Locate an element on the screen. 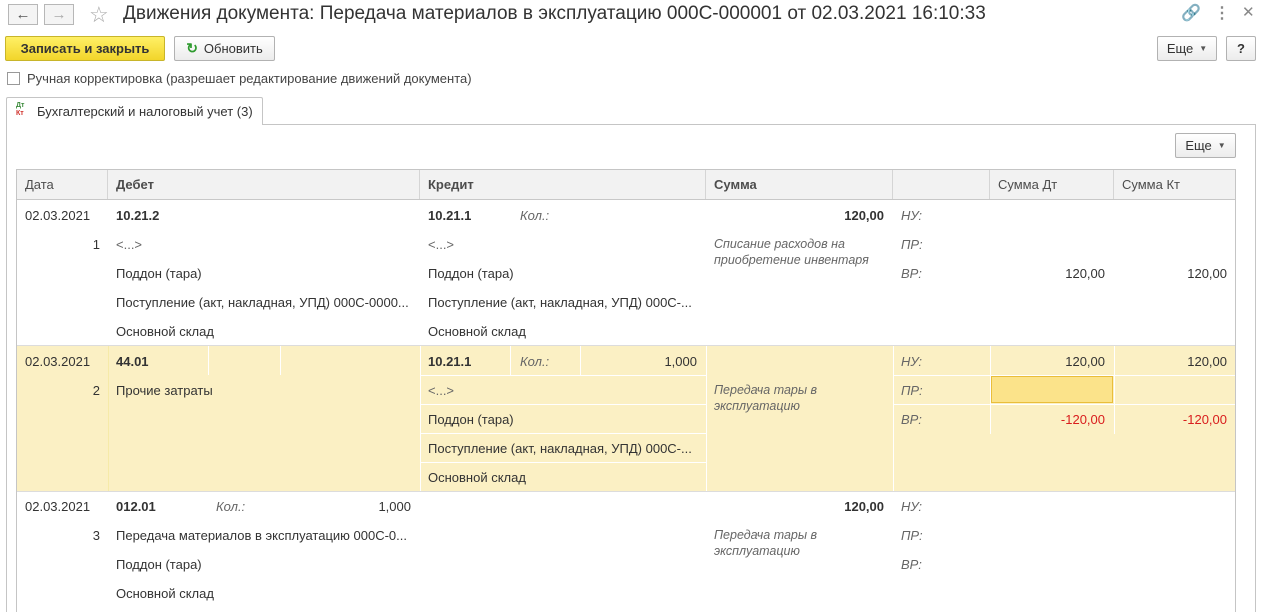 This screenshot has width=1266, height=612. tab-accounting-tax: Дт Кт Бухгалтерский и налоговый учет (3) is located at coordinates (134, 111).